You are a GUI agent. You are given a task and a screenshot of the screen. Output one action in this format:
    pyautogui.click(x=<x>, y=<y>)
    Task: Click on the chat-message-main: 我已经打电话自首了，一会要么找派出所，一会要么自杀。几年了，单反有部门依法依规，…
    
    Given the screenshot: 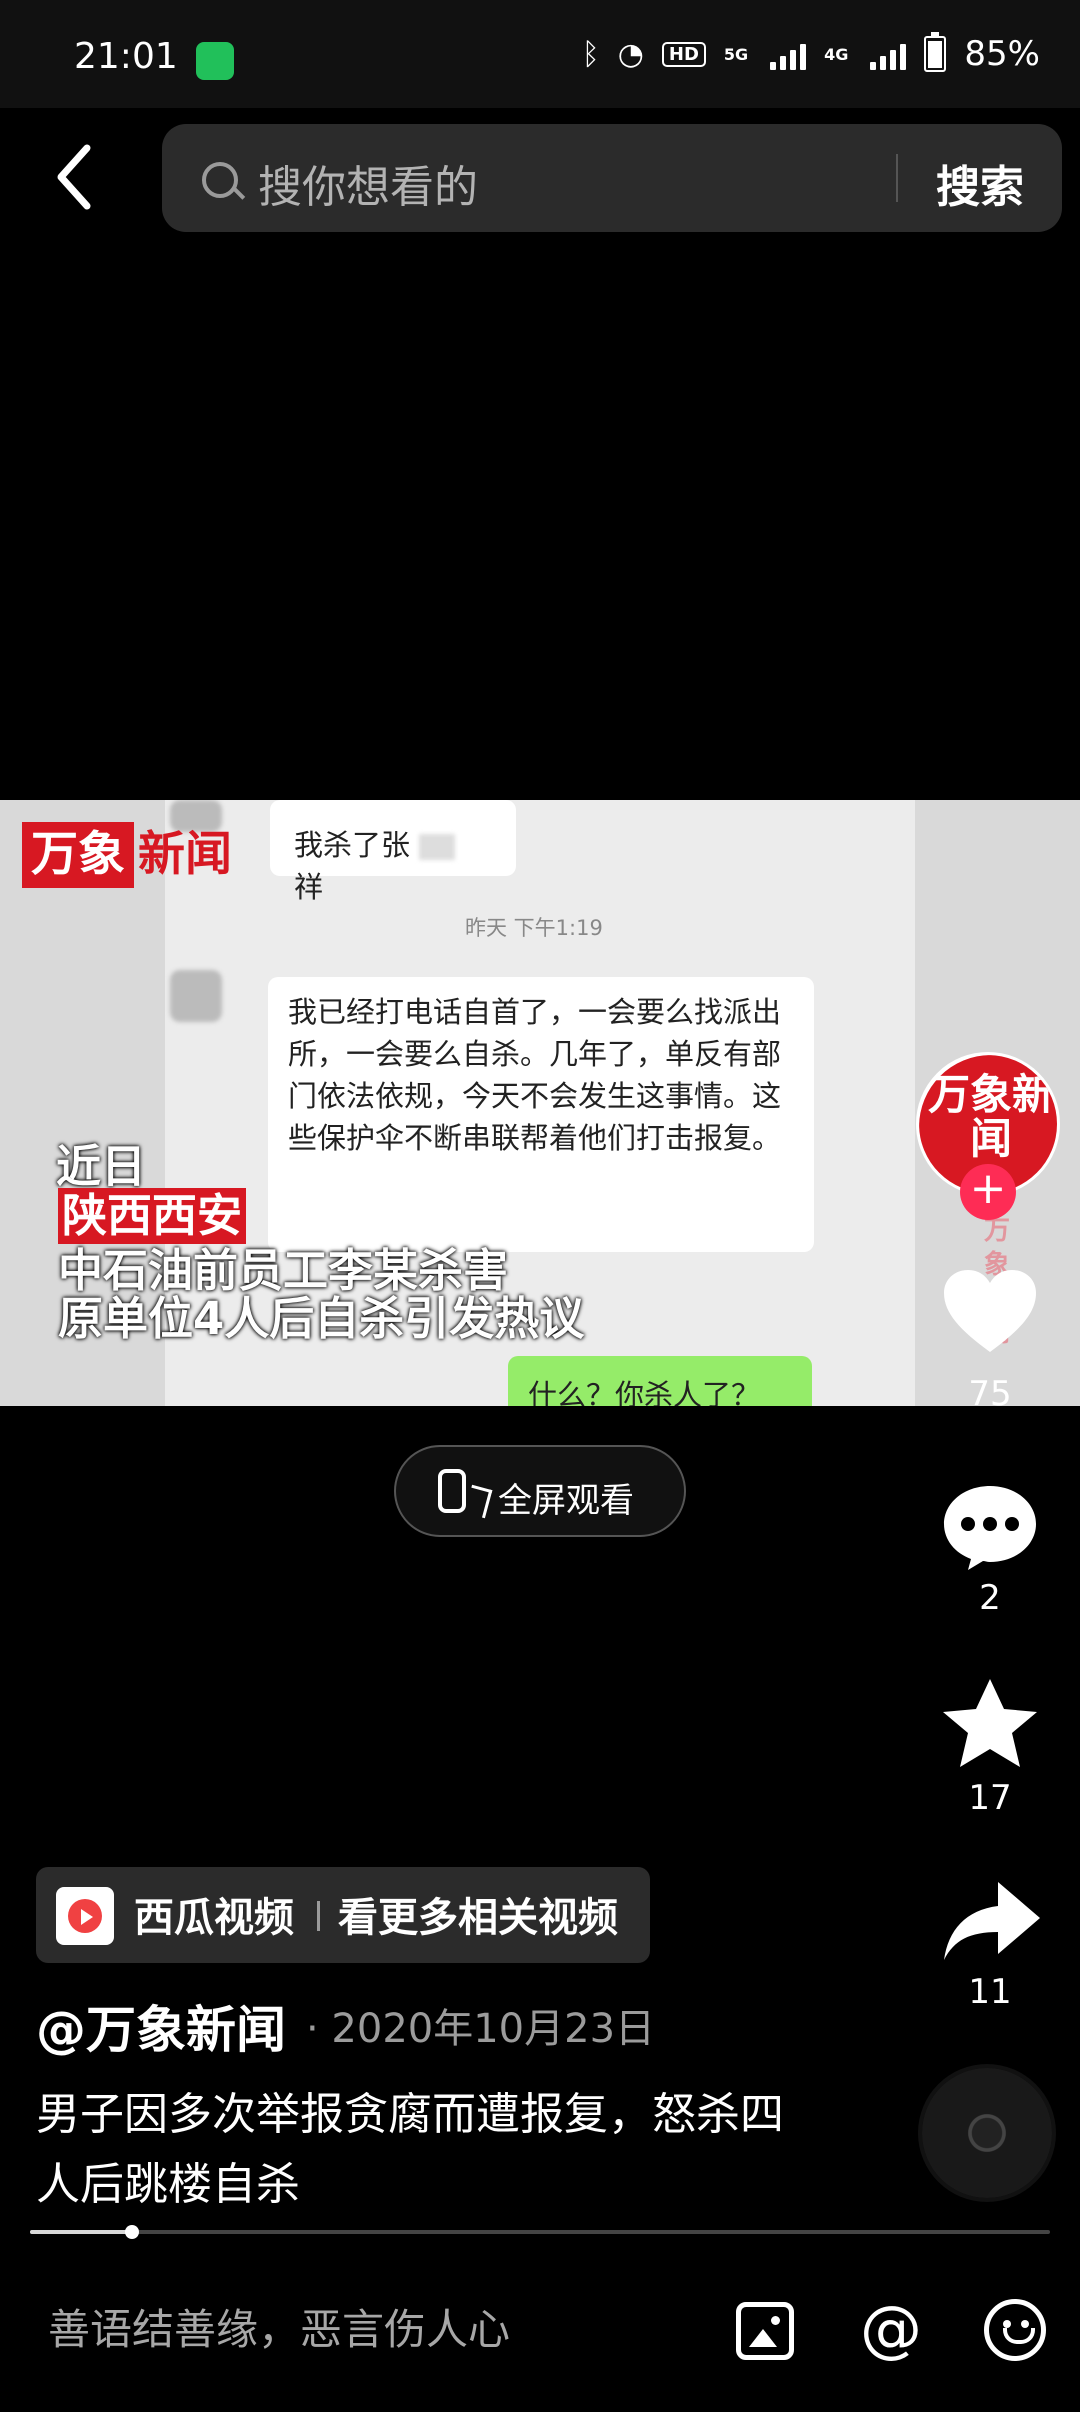 What is the action you would take?
    pyautogui.click(x=541, y=1114)
    